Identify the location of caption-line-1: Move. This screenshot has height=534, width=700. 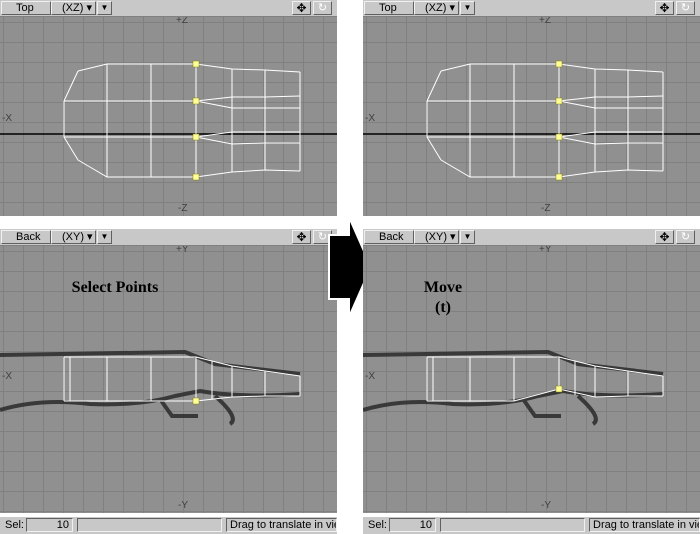
(443, 287).